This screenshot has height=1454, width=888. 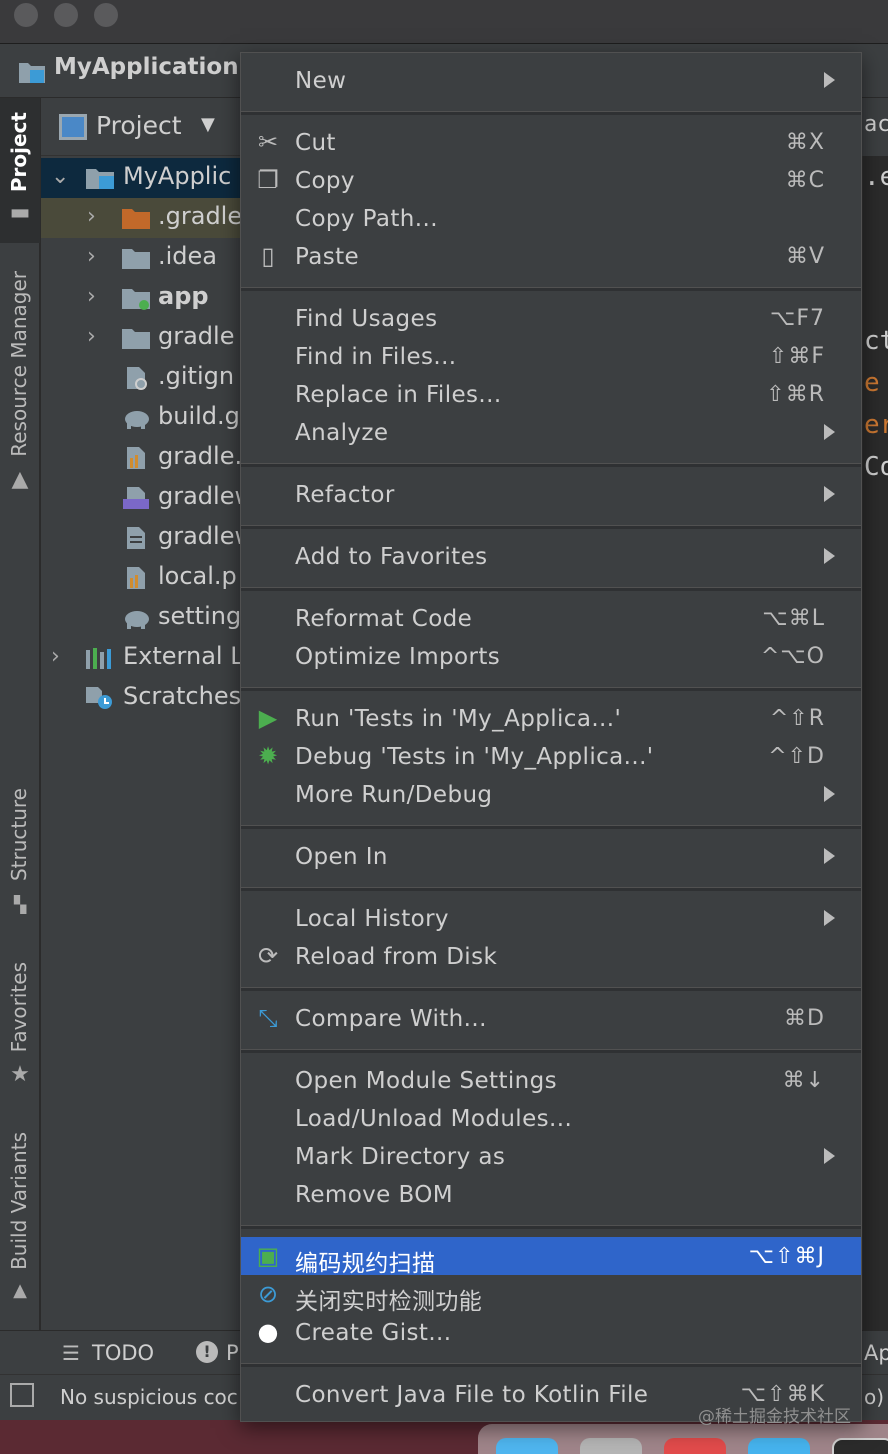 I want to click on resources-icon: ▲, so click(x=20, y=479).